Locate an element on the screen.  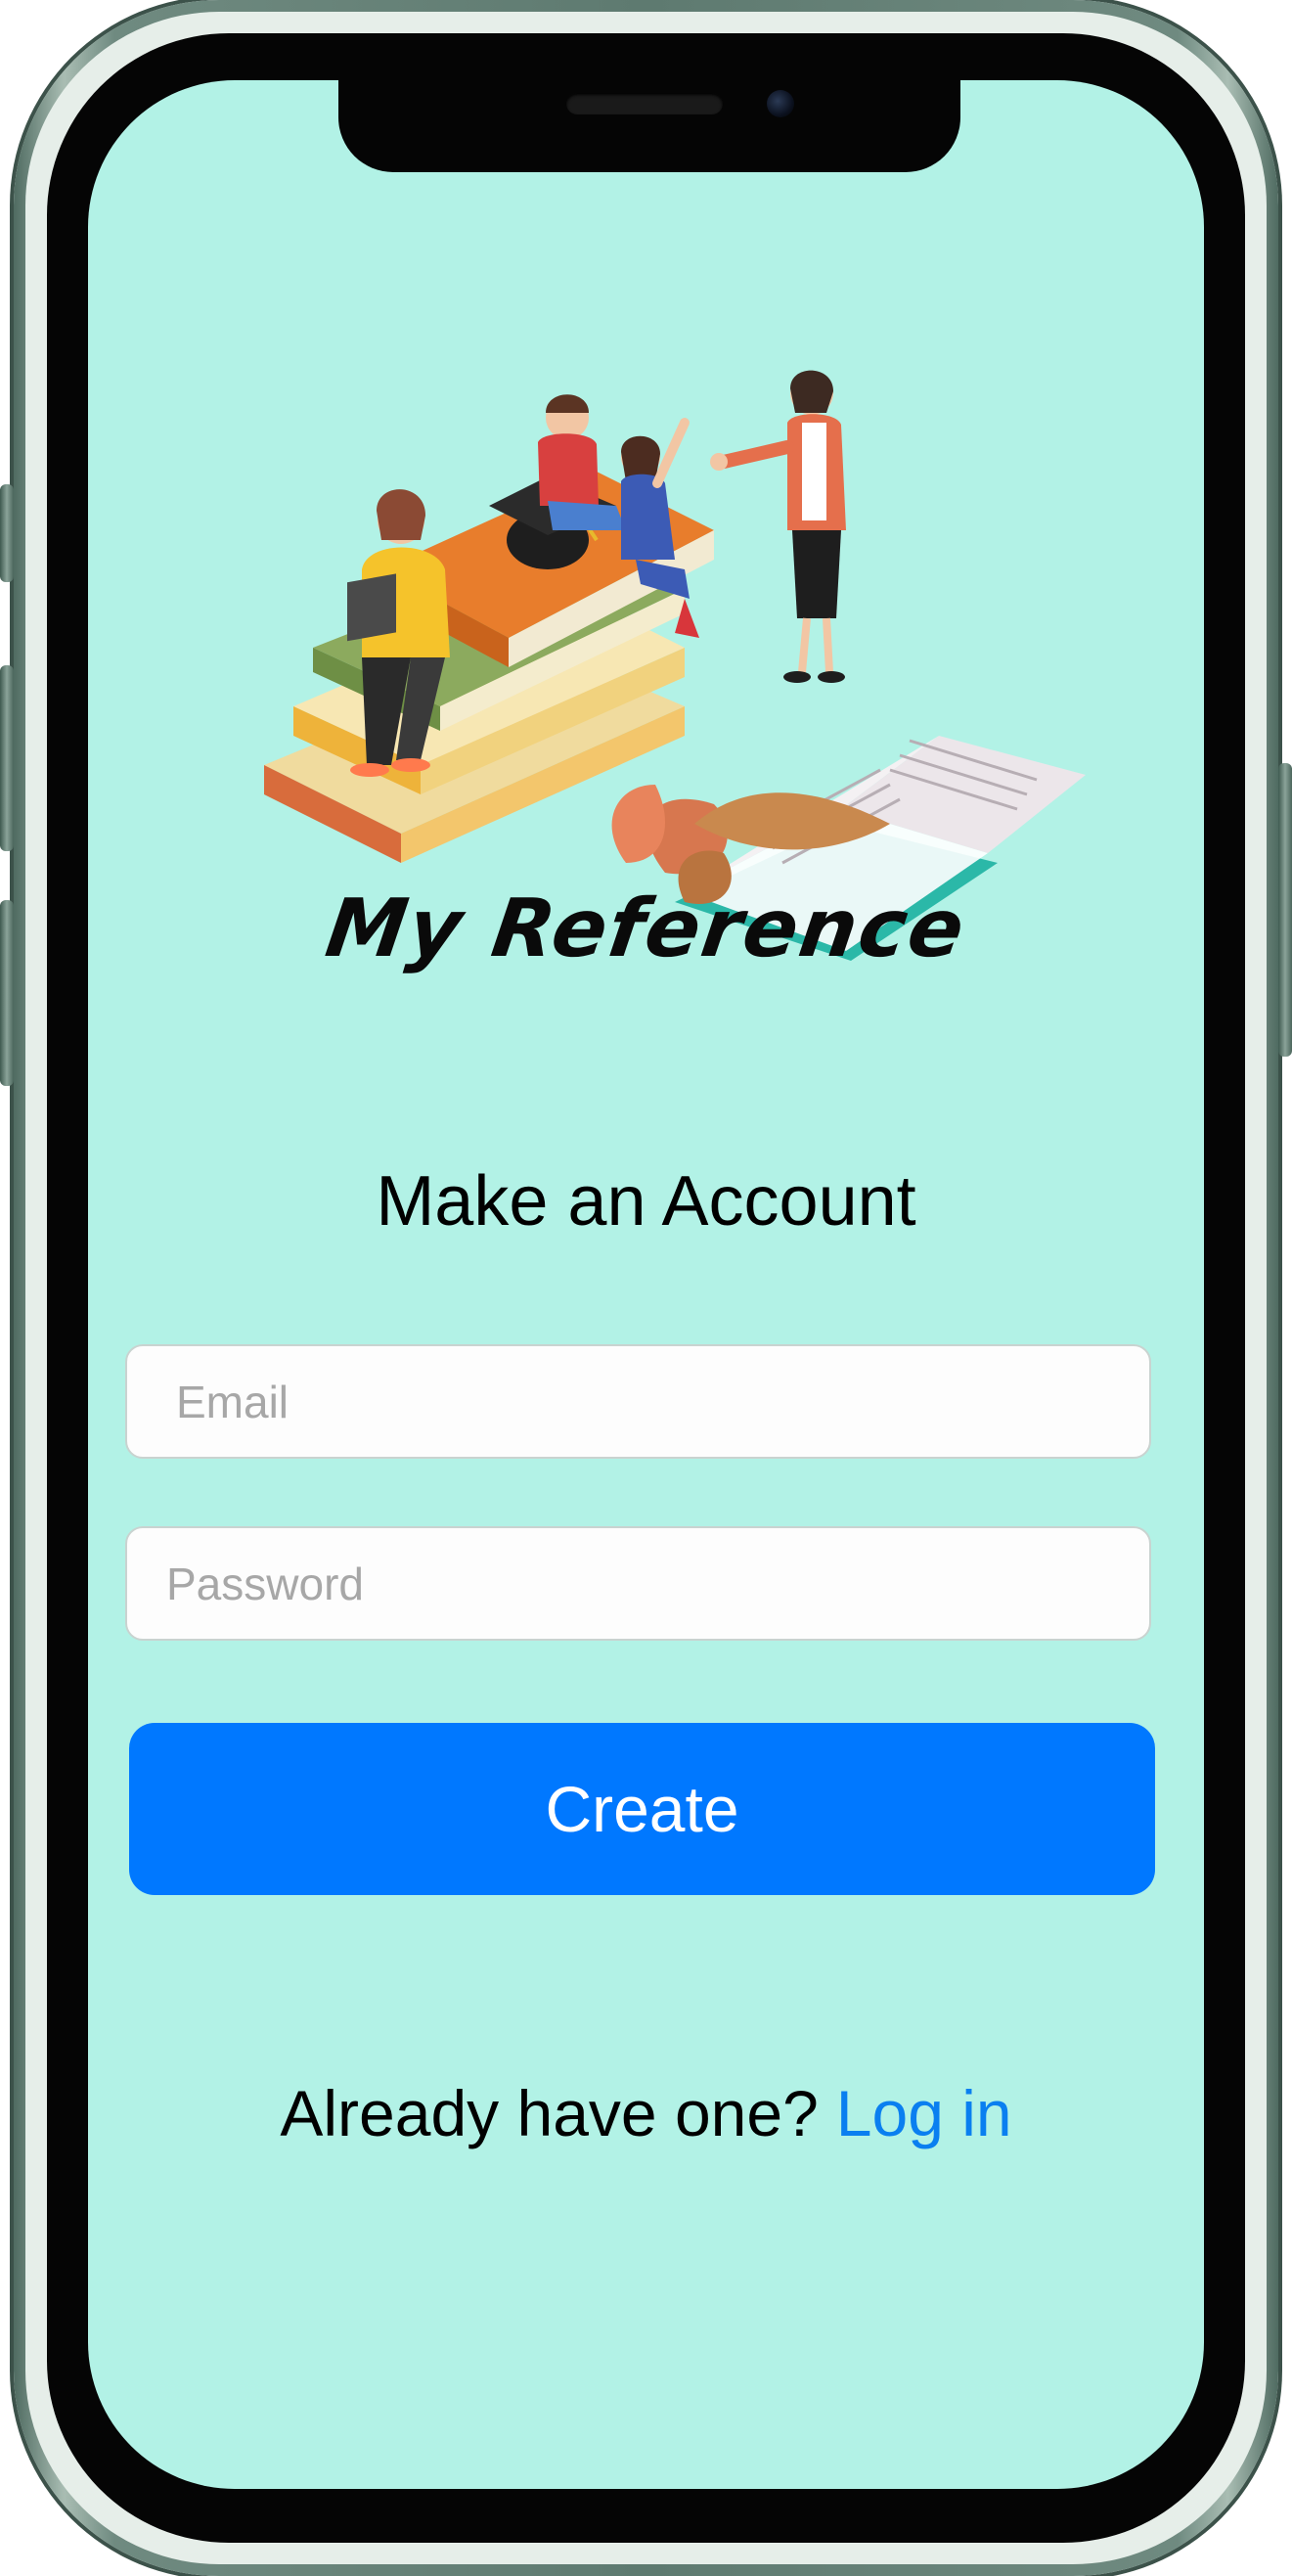
login-prompt: Already have one? Log in is located at coordinates (646, 2113).